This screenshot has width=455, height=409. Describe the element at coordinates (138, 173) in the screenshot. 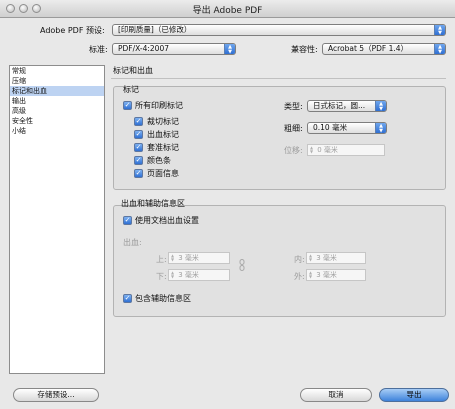

I see `page-info-checkbox: ✓` at that location.